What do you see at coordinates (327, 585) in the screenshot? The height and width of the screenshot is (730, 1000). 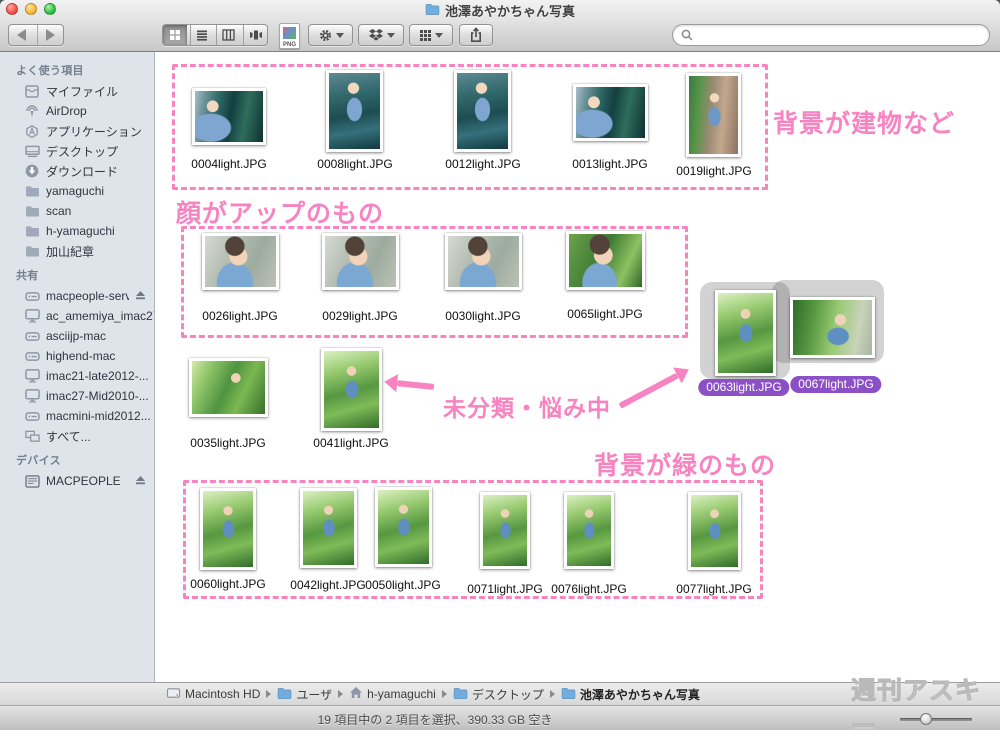 I see `file-label: 0042light.JPG` at bounding box center [327, 585].